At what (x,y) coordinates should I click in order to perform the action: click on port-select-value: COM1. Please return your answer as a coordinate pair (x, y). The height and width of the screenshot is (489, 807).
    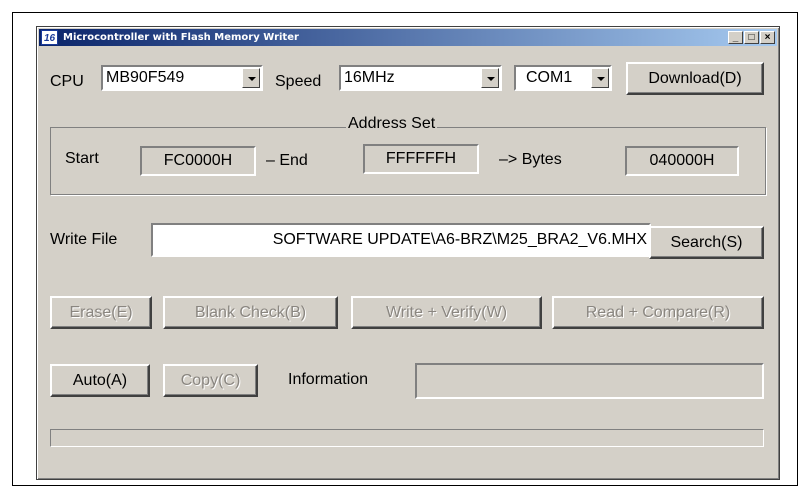
    Looking at the image, I should click on (549, 77).